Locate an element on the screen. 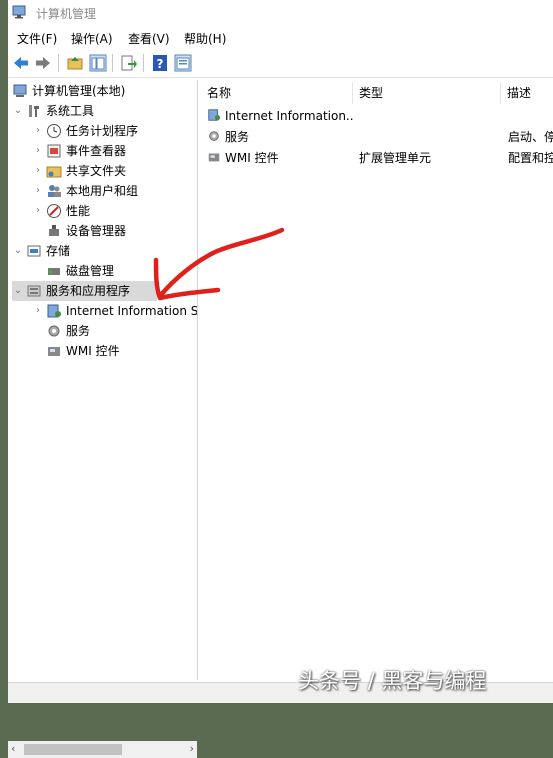 This screenshot has width=553, height=758. tree-item-event-viewer: › 事件查看器 is located at coordinates (113, 151).